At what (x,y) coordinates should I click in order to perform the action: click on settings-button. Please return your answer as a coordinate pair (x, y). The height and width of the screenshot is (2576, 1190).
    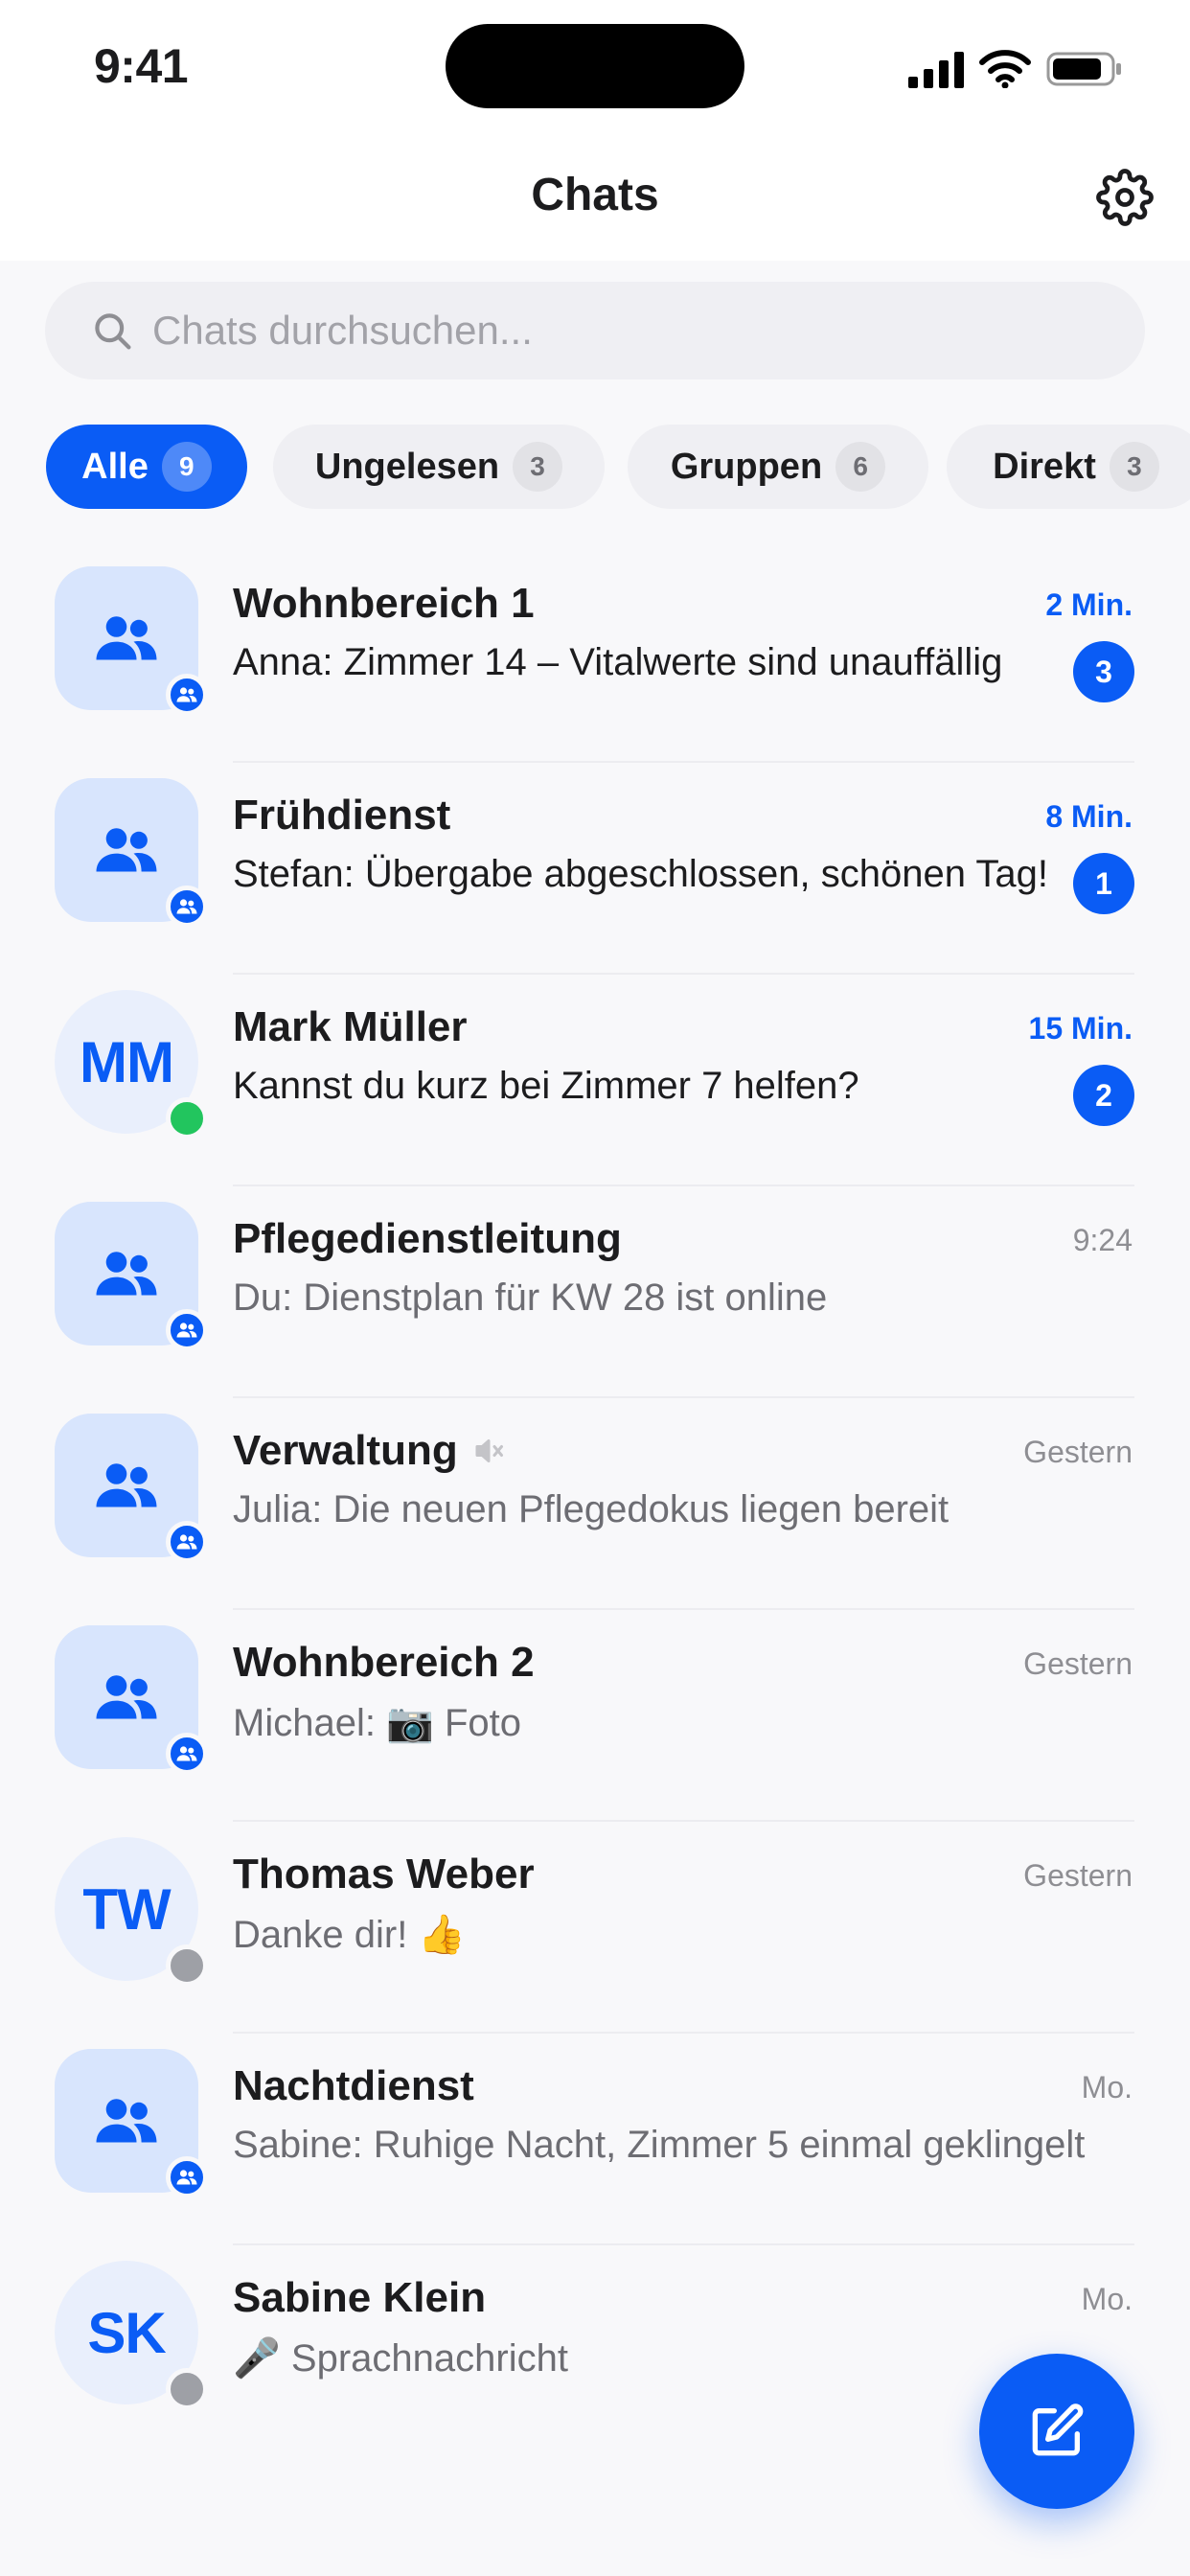
    Looking at the image, I should click on (1125, 197).